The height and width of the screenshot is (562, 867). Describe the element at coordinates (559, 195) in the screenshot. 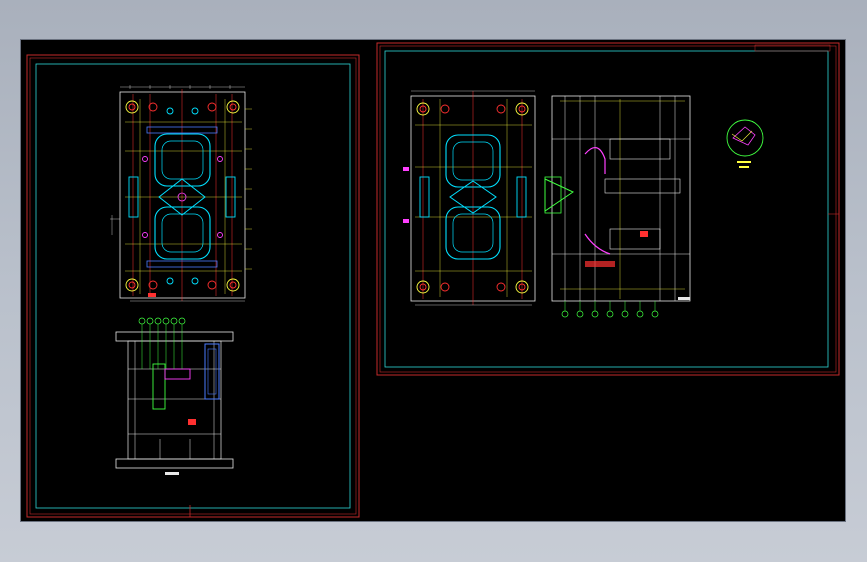

I see `sprue-bushing` at that location.